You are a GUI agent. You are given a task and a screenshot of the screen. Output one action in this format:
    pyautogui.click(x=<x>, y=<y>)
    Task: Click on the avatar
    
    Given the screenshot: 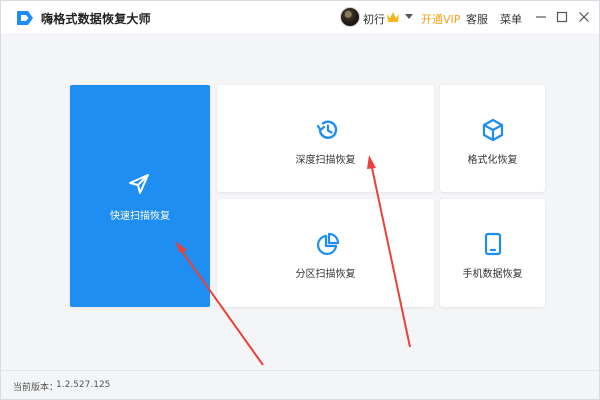 What is the action you would take?
    pyautogui.click(x=350, y=17)
    